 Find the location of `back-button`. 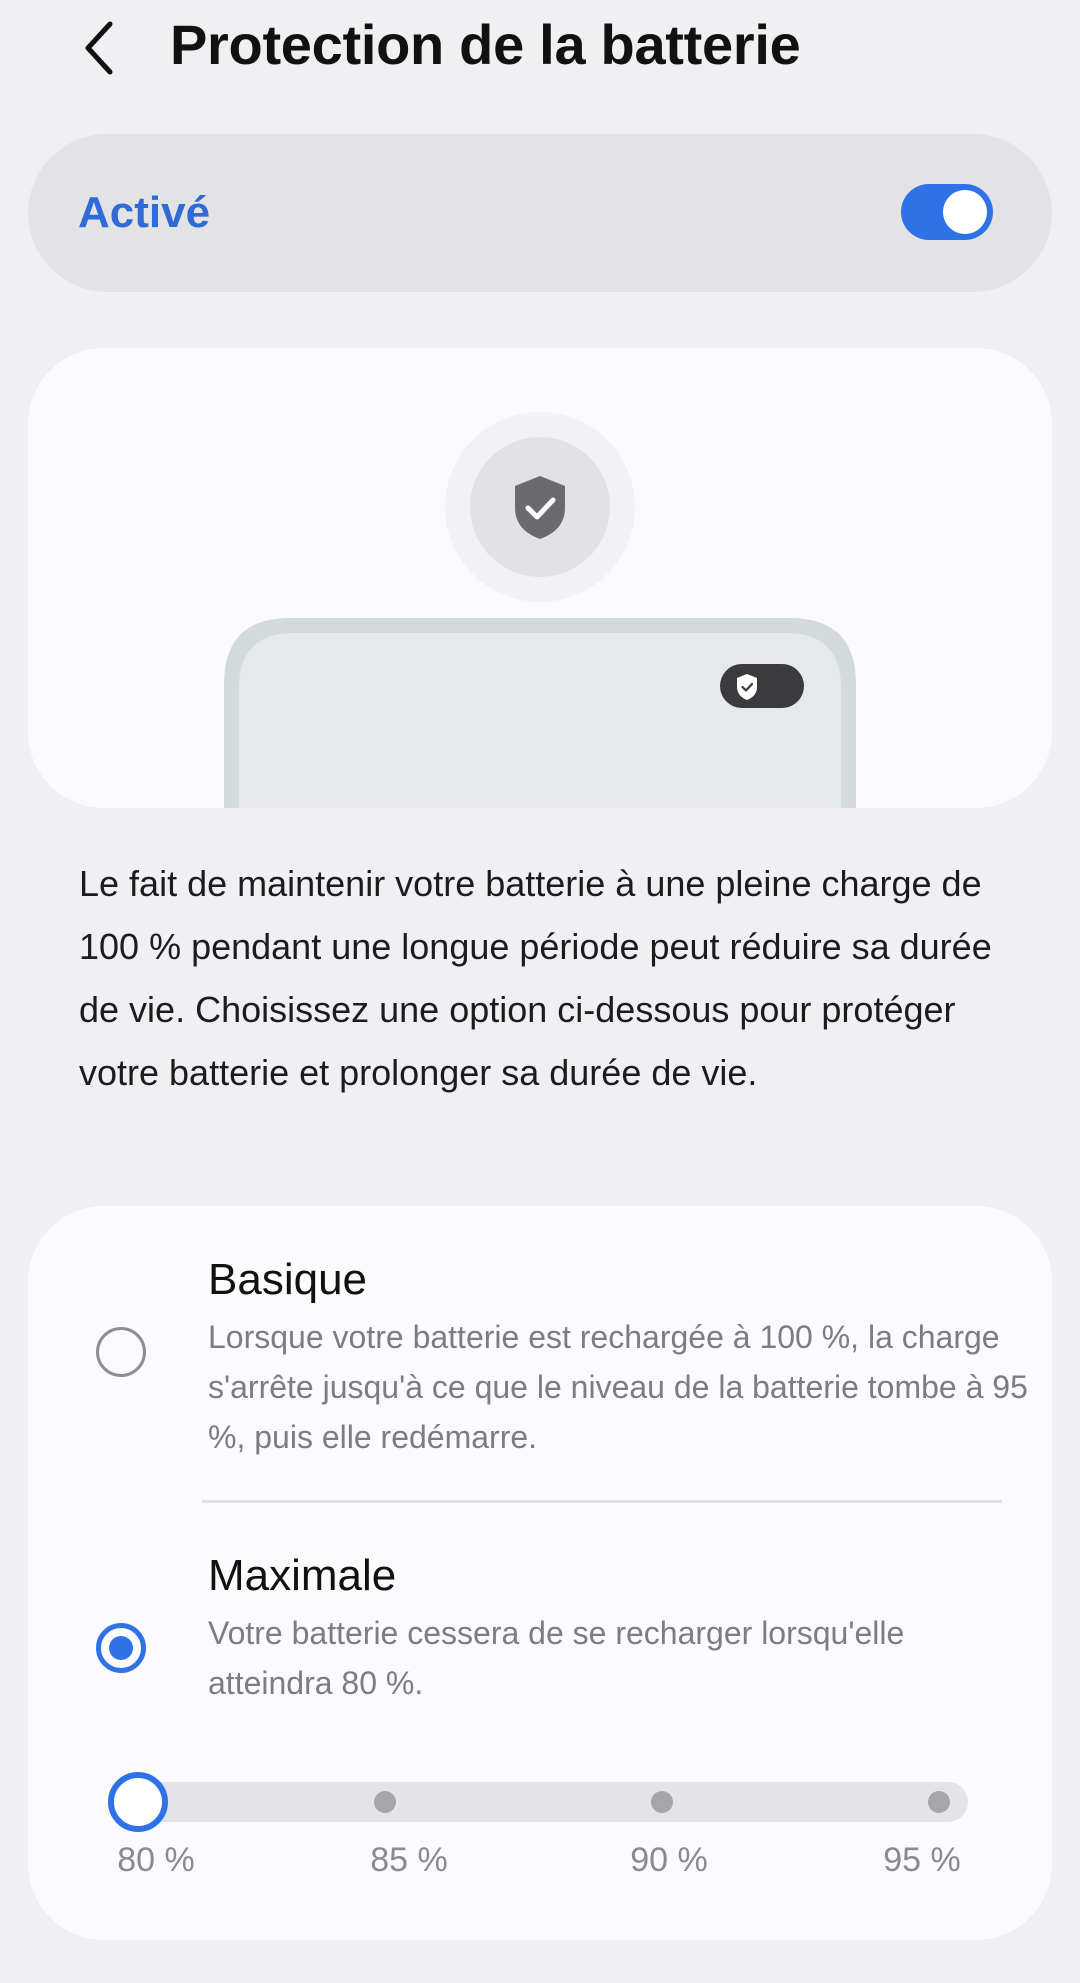

back-button is located at coordinates (100, 48).